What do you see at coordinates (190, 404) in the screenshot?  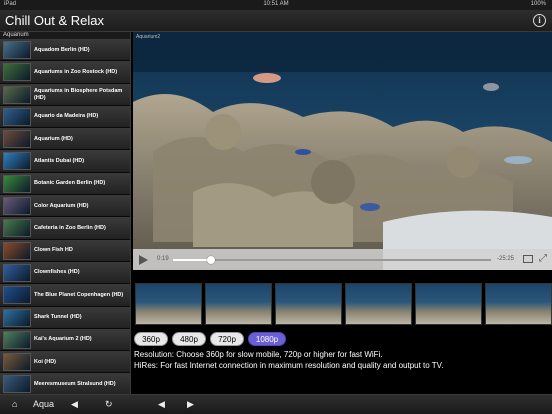 I see `next-video-button: ▶` at bounding box center [190, 404].